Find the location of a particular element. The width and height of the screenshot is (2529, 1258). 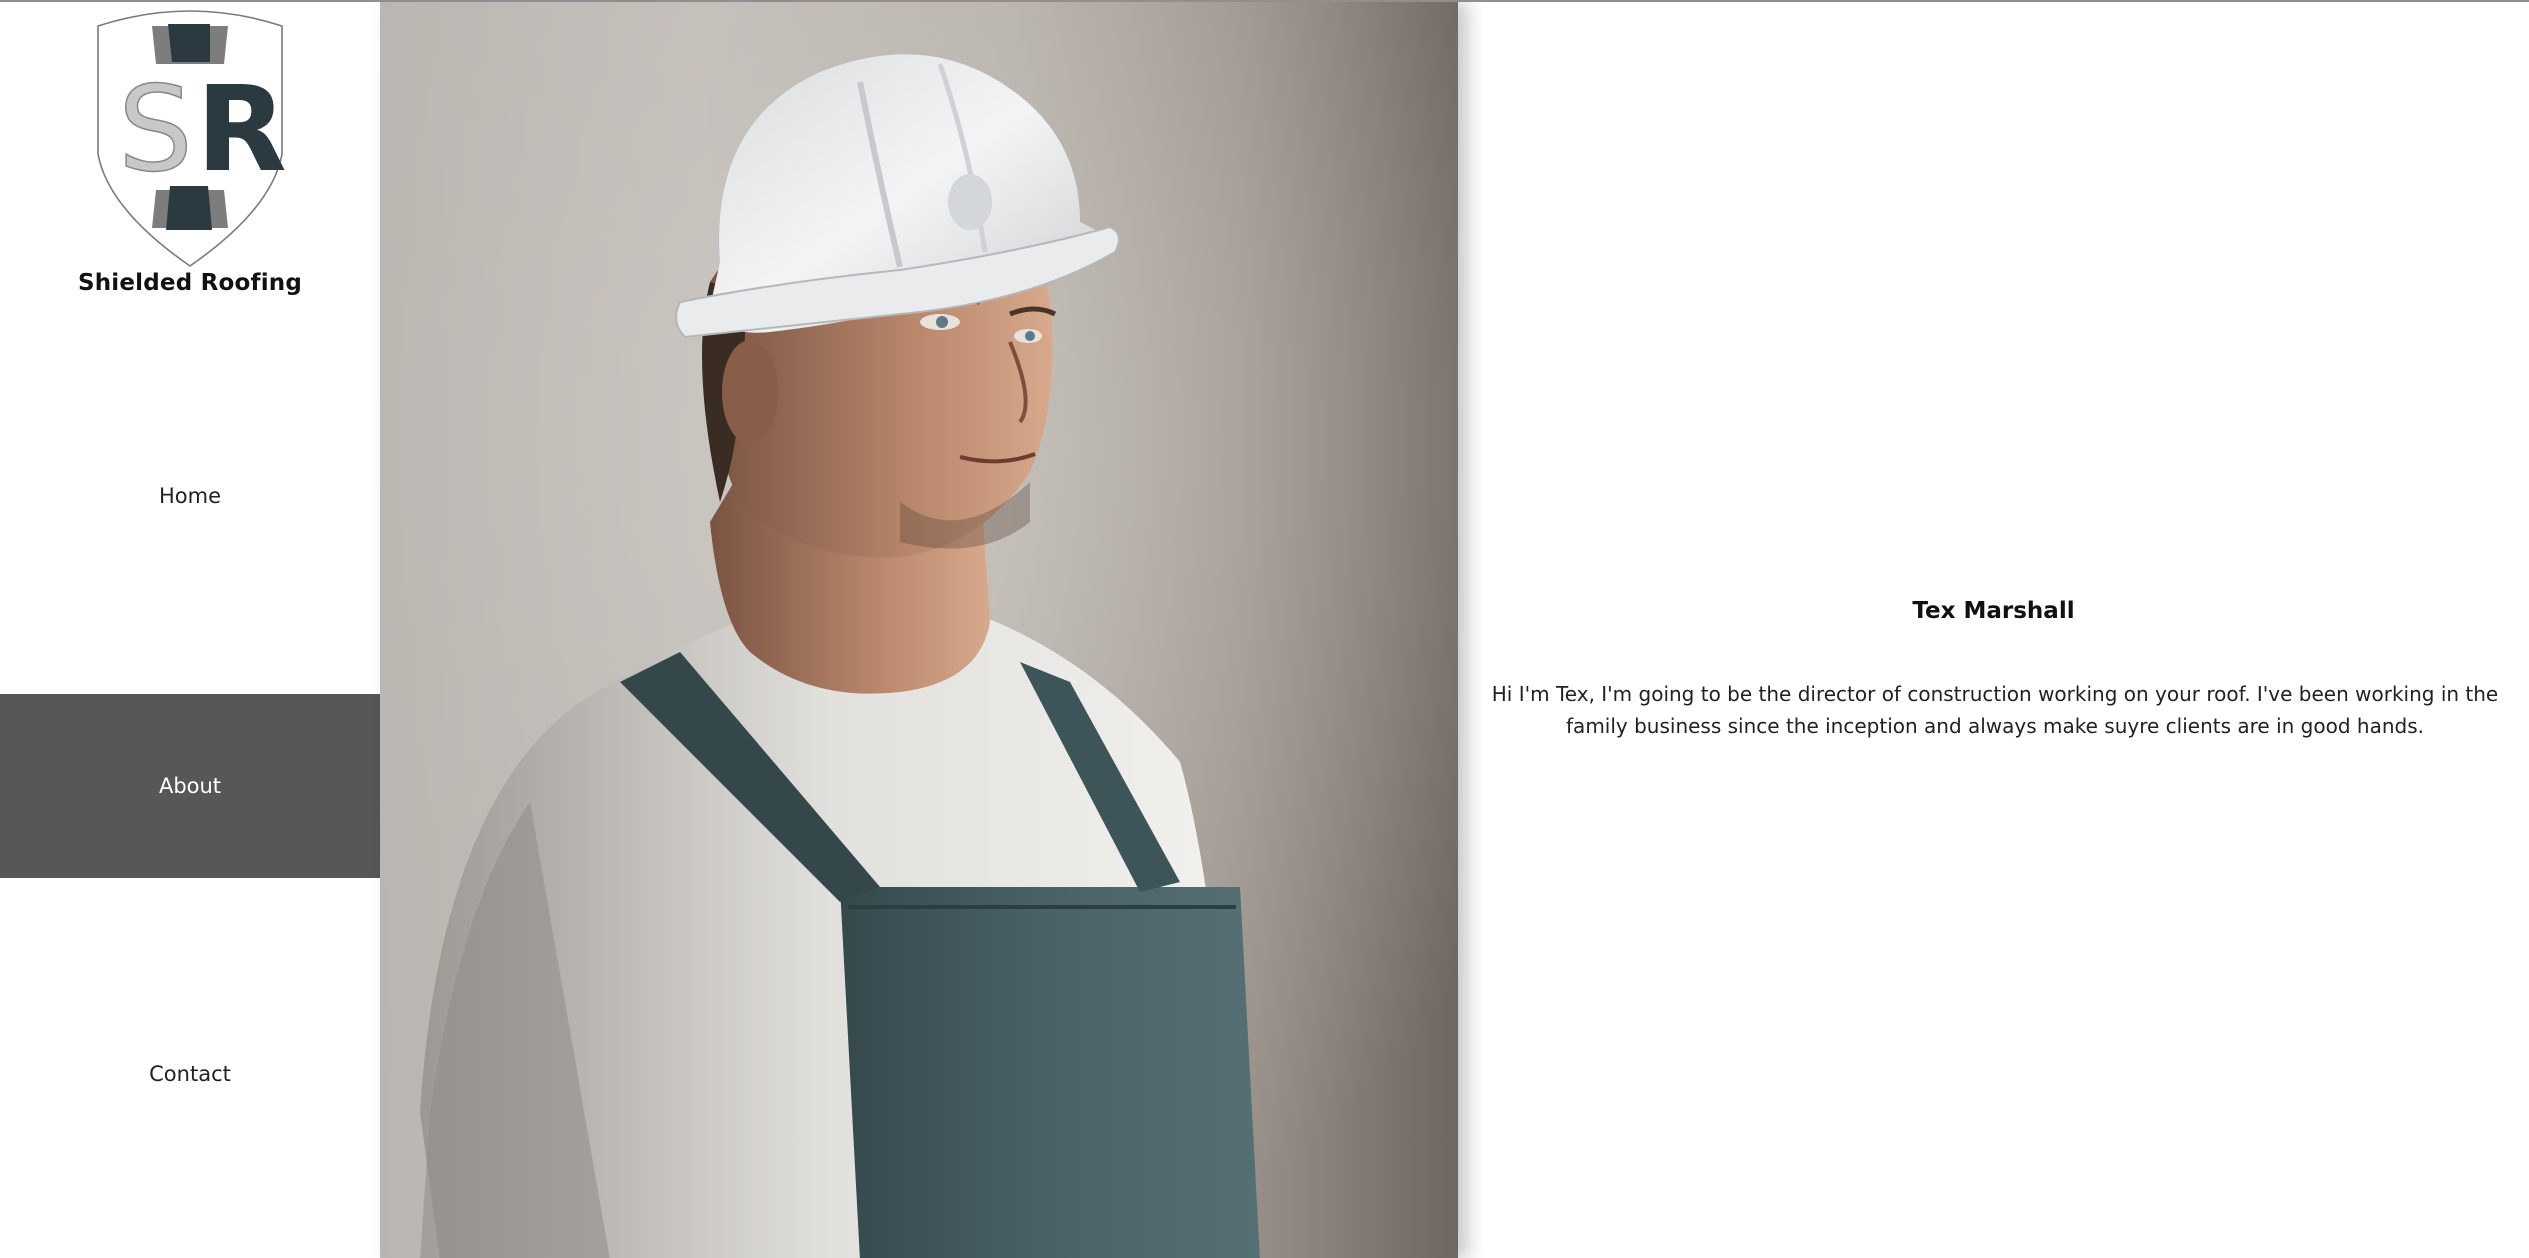

nav-contact: Contact is located at coordinates (190, 1074).